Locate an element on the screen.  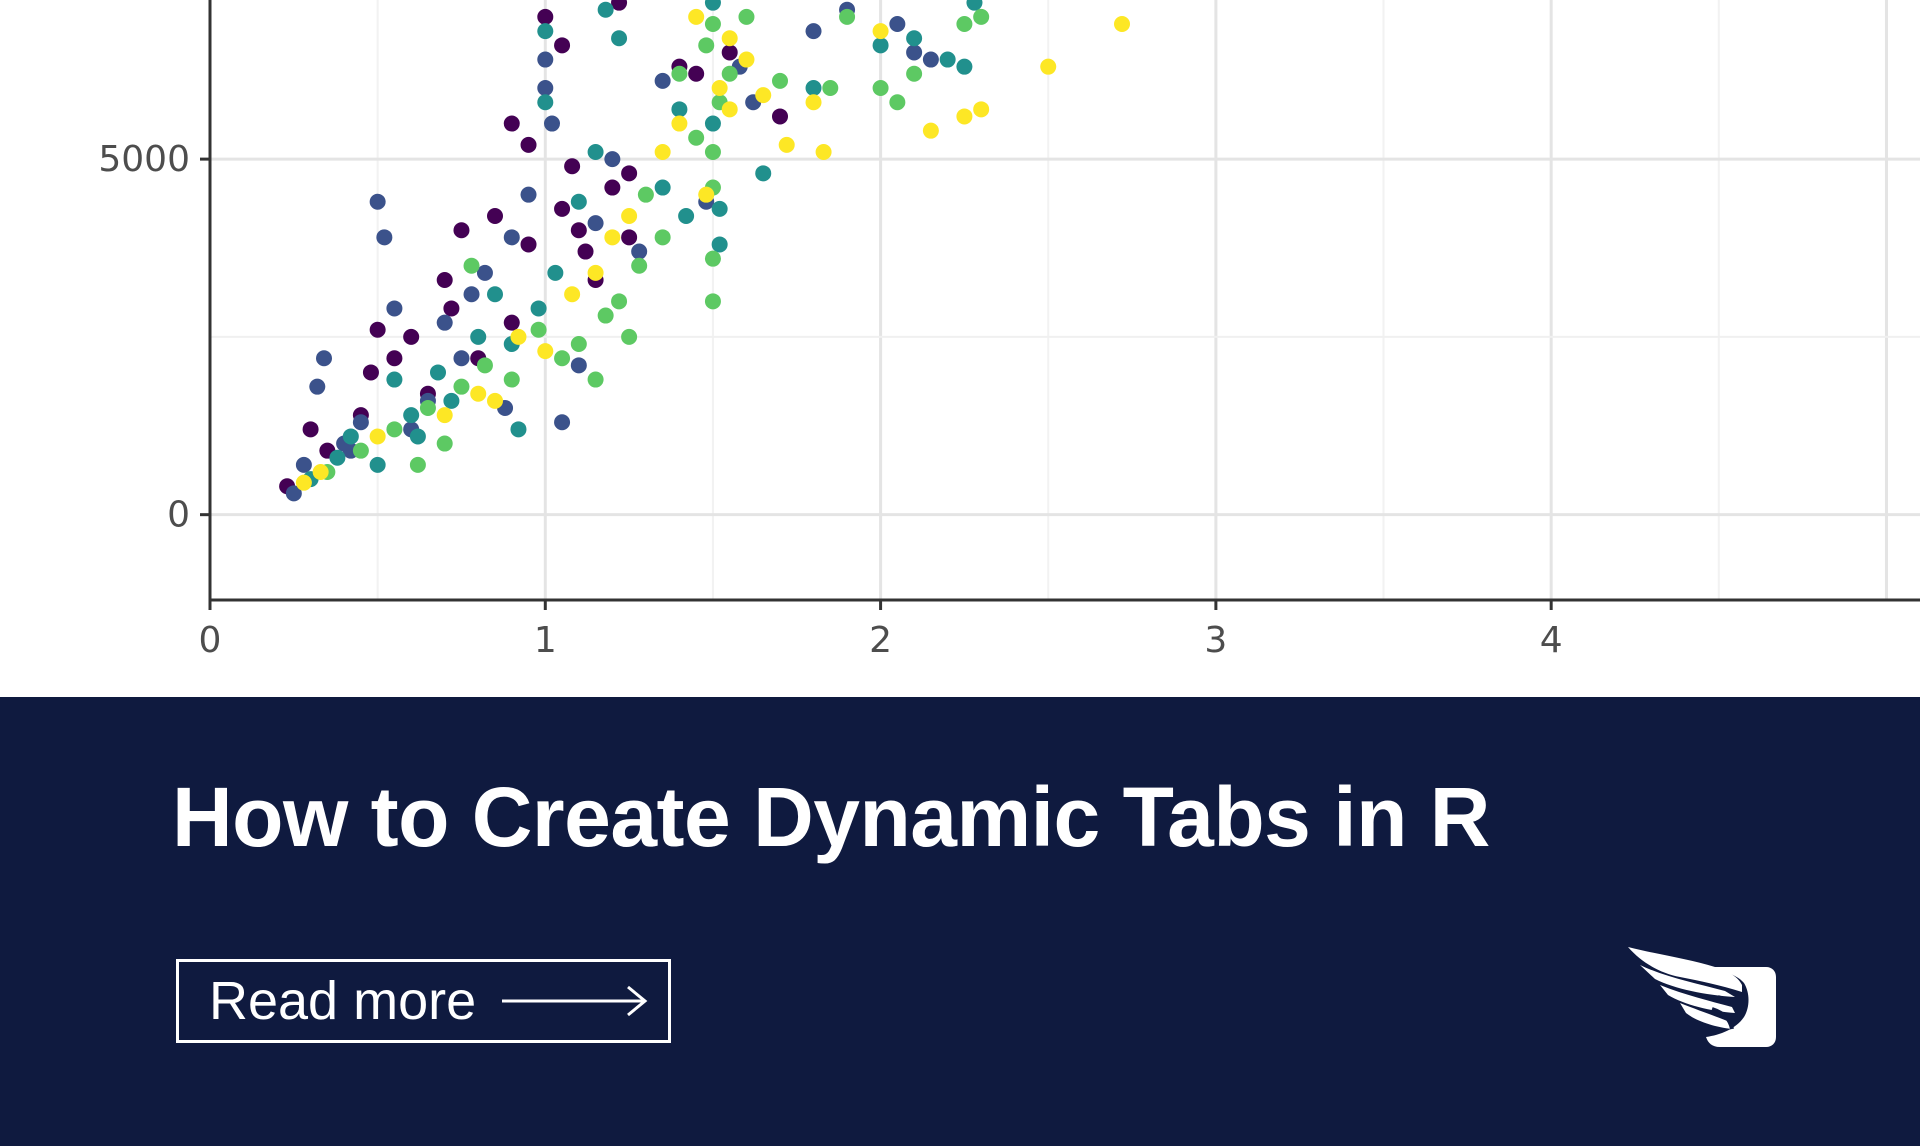
x-tick-label: 4 is located at coordinates (1551, 640).